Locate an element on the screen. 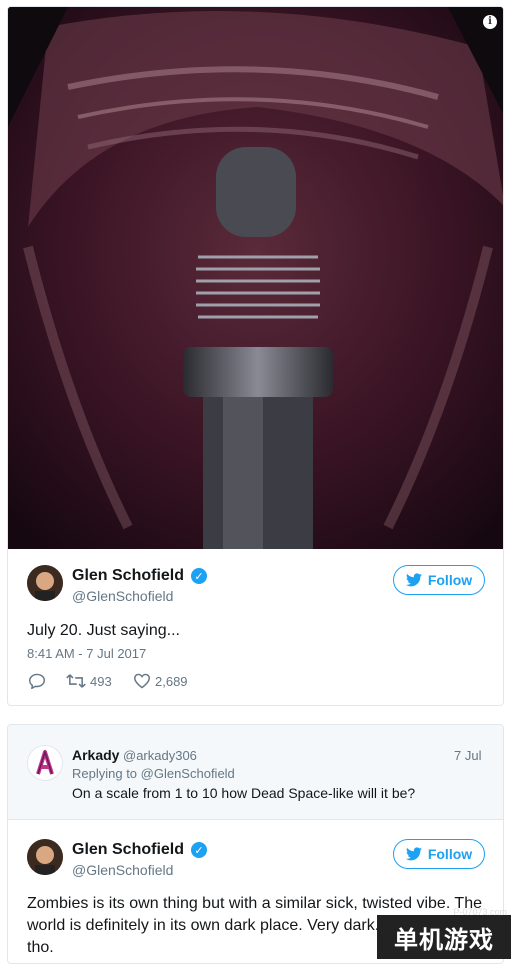 The width and height of the screenshot is (511, 964). reply-author-name: Arkady is located at coordinates (95, 755).